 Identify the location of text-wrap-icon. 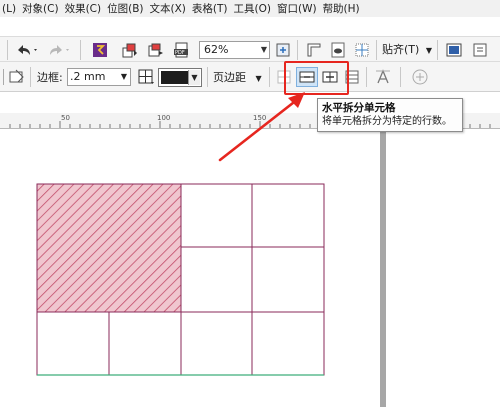
(383, 77).